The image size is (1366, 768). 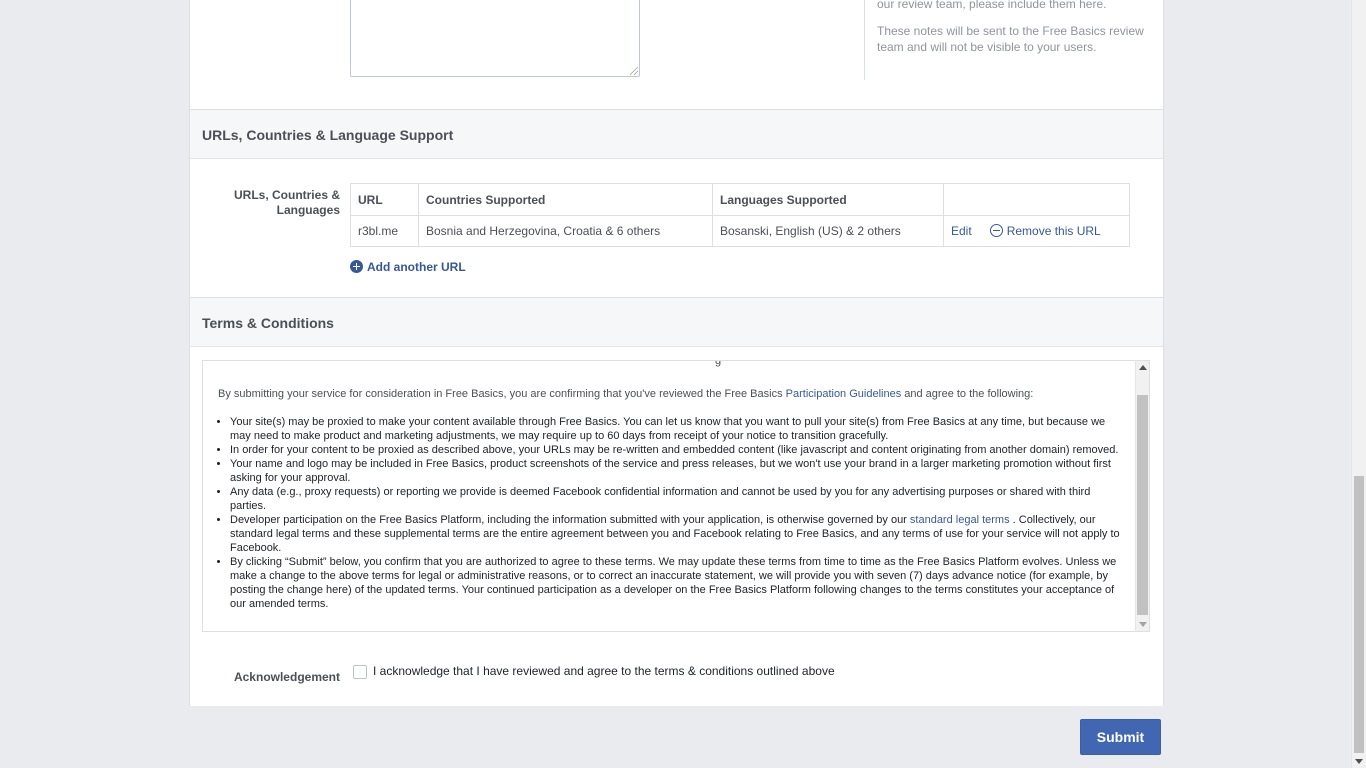 What do you see at coordinates (1054, 231) in the screenshot?
I see `remove-url-link: Remove this URL` at bounding box center [1054, 231].